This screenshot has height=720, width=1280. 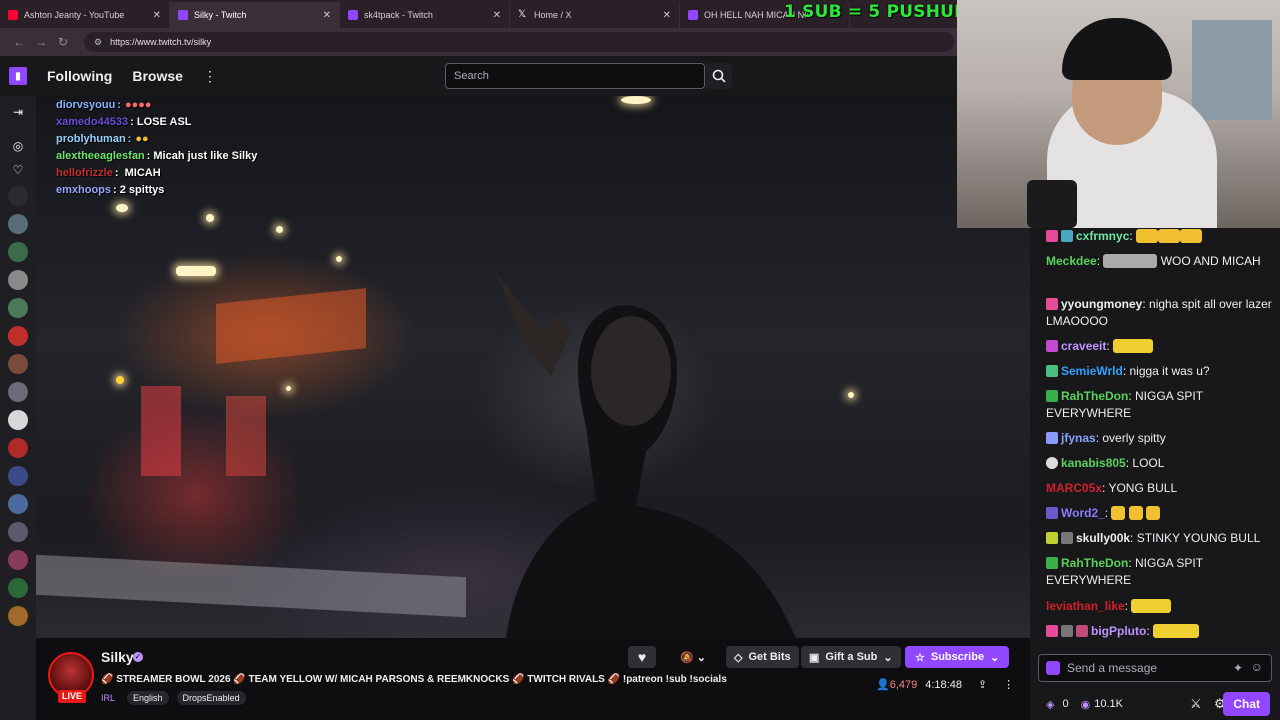 I want to click on emote-picker-icon: ☺, so click(x=1257, y=667).